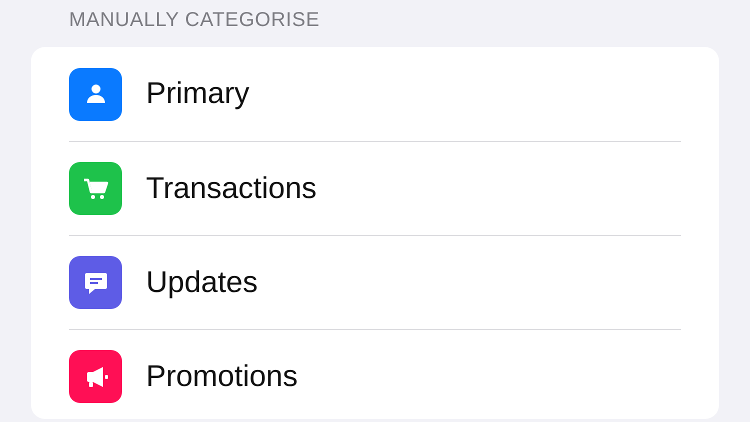 This screenshot has width=750, height=422. What do you see at coordinates (222, 377) in the screenshot?
I see `category-label: Promotions` at bounding box center [222, 377].